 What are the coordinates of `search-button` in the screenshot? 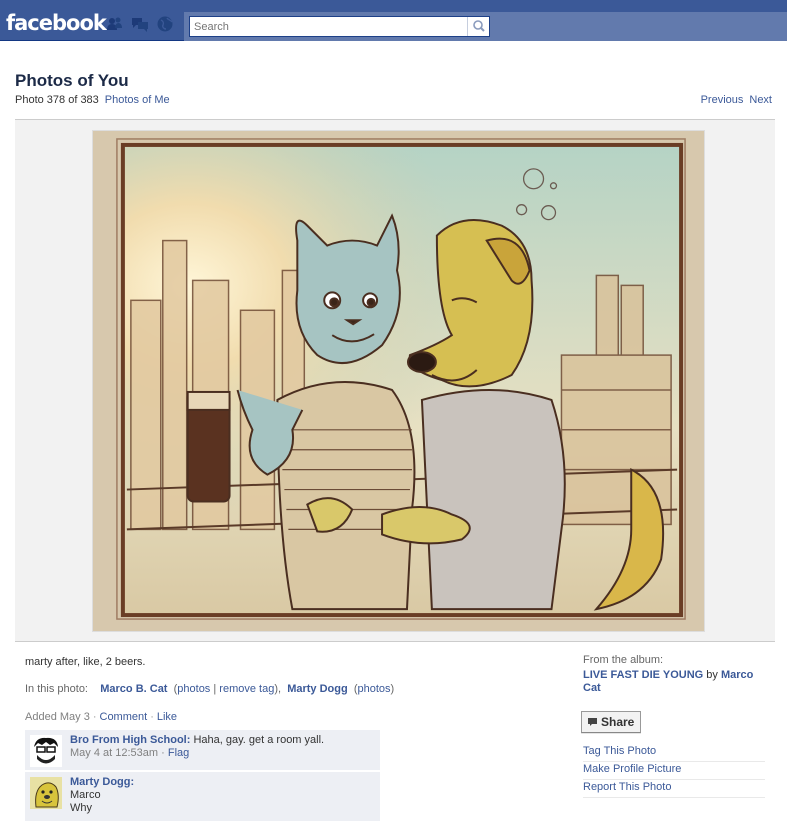 It's located at (478, 26).